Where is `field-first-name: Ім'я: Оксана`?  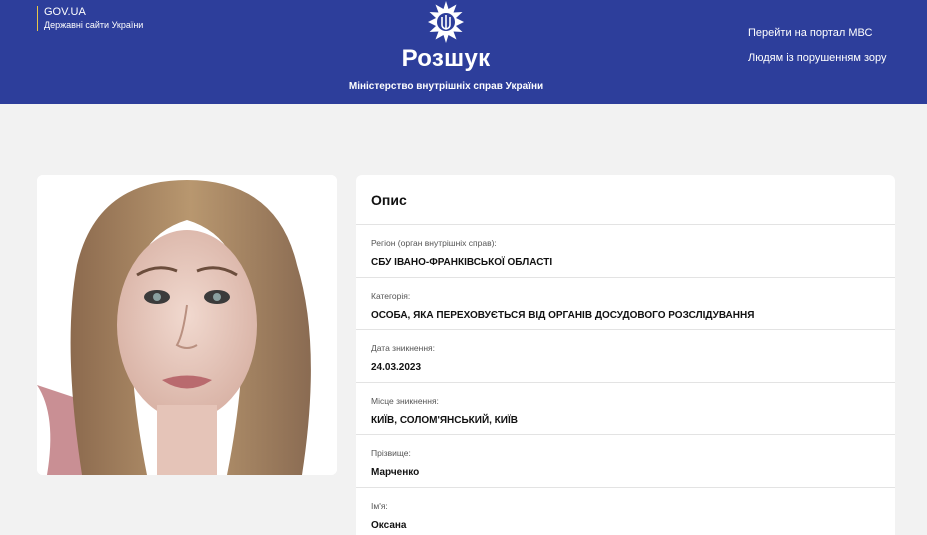
field-first-name: Ім'я: Оксана is located at coordinates (625, 511).